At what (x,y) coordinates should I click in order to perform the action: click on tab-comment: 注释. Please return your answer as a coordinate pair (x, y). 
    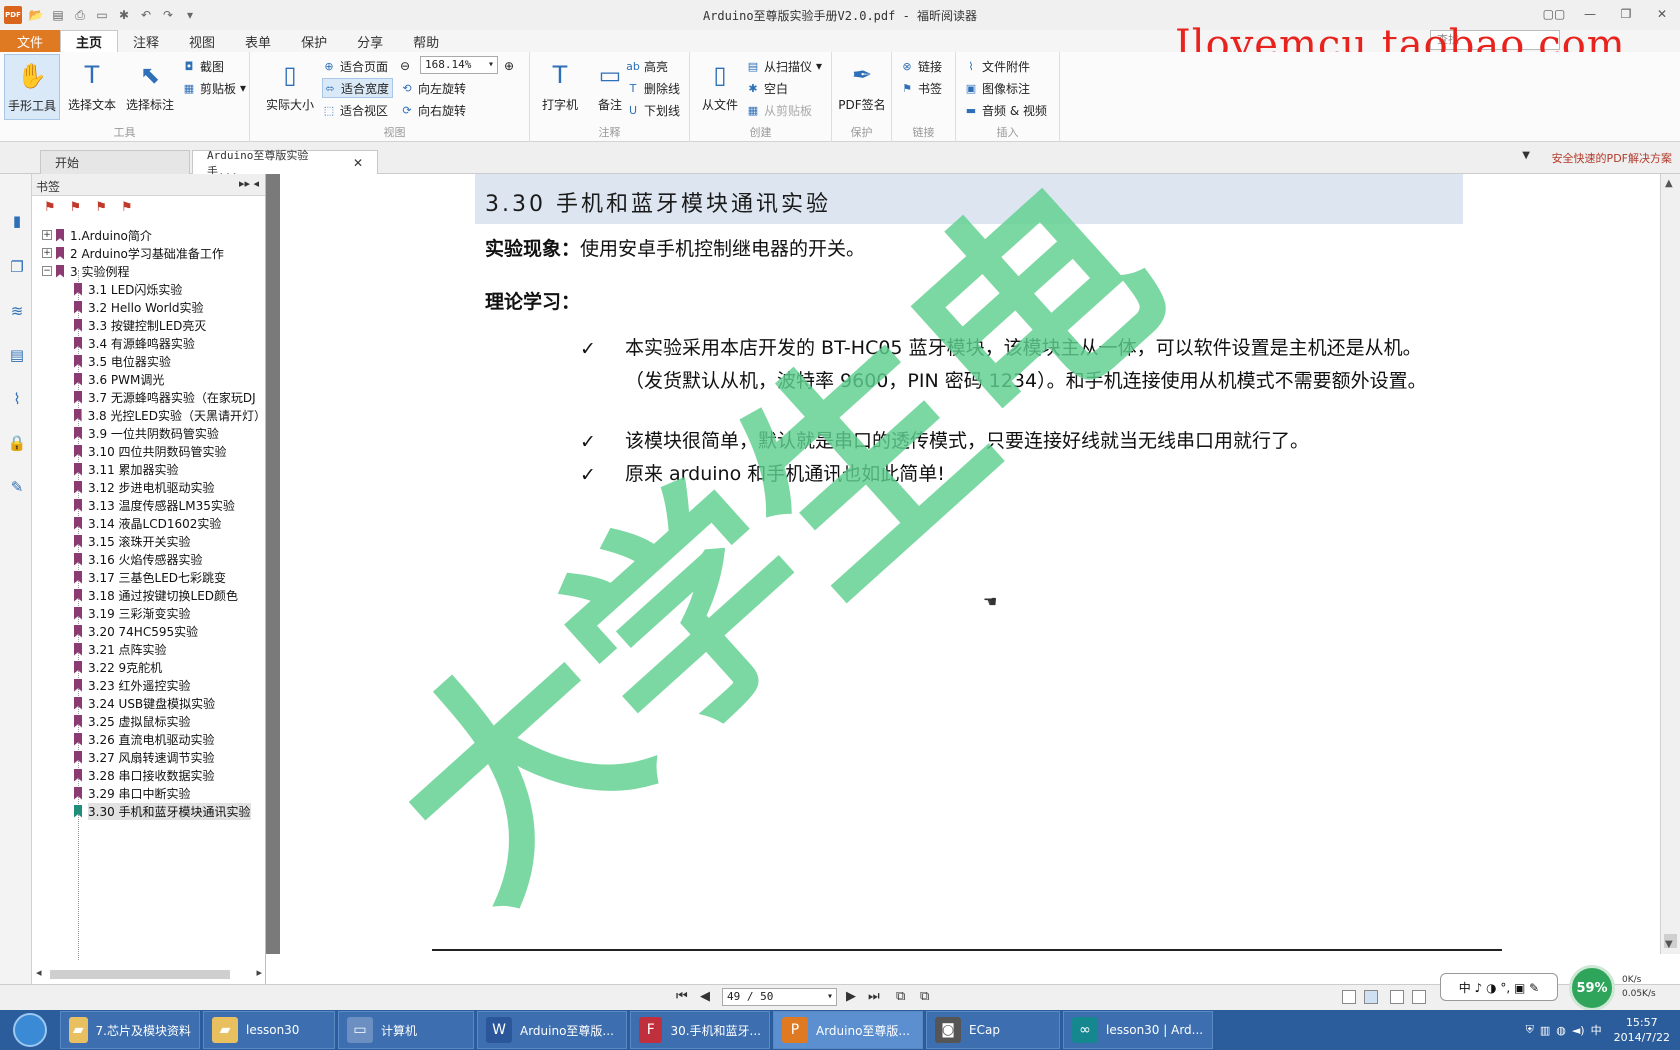
    Looking at the image, I should click on (146, 41).